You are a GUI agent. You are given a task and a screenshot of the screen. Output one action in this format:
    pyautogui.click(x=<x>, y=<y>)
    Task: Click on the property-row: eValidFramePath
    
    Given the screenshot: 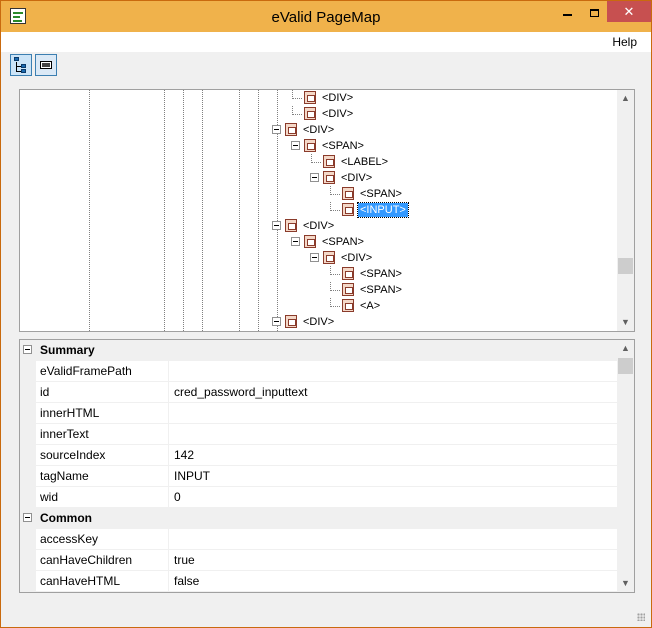 What is the action you would take?
    pyautogui.click(x=327, y=371)
    